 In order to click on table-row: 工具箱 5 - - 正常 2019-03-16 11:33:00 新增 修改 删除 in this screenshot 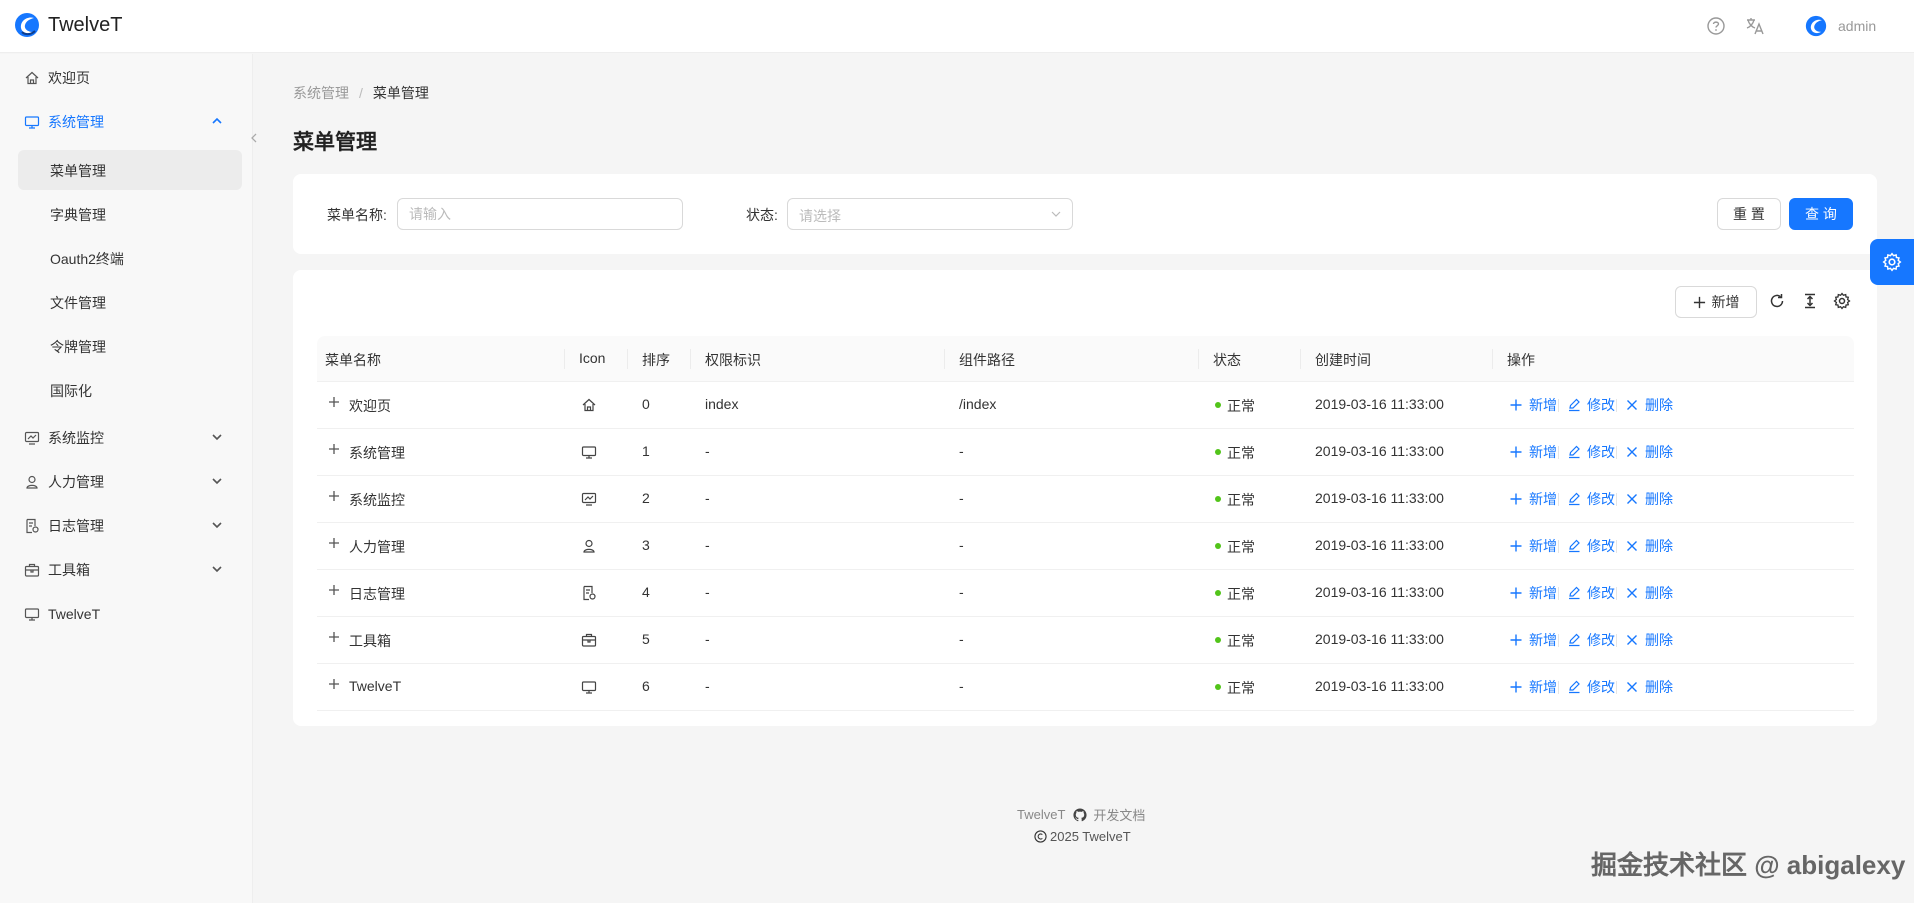, I will do `click(1085, 640)`.